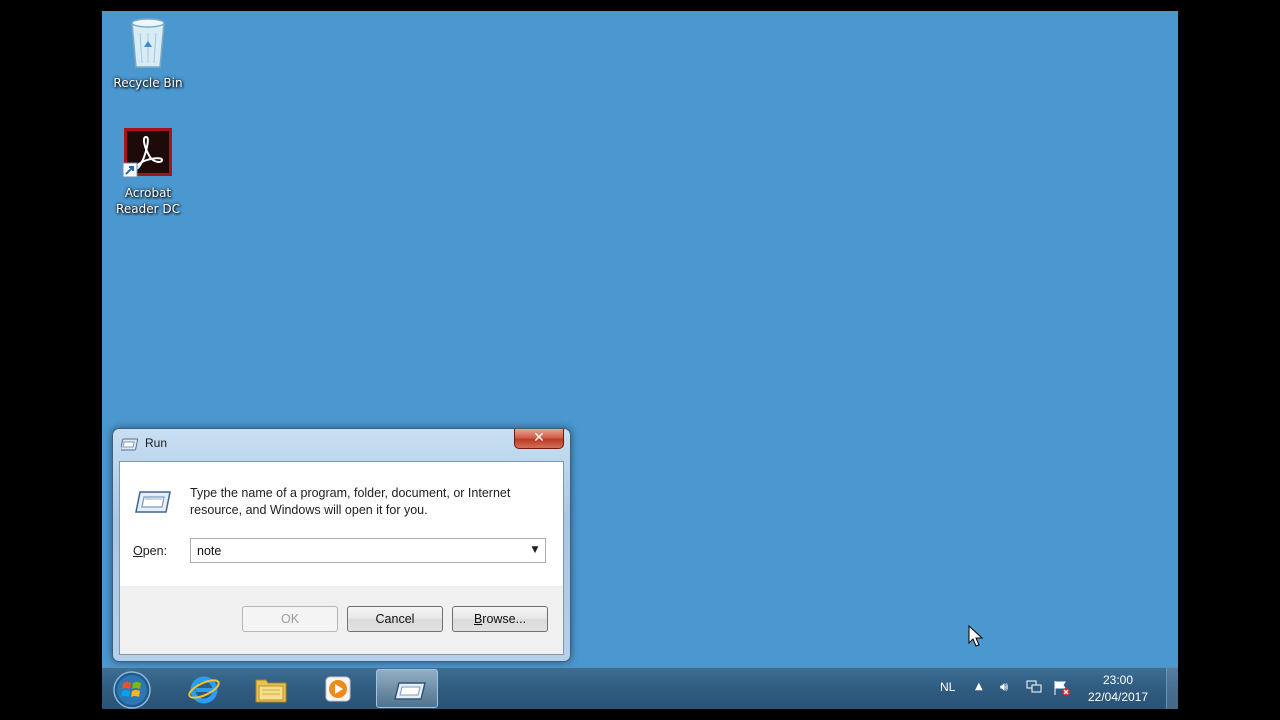 This screenshot has width=1280, height=720. Describe the element at coordinates (395, 619) in the screenshot. I see `cancel-button: Cancel` at that location.